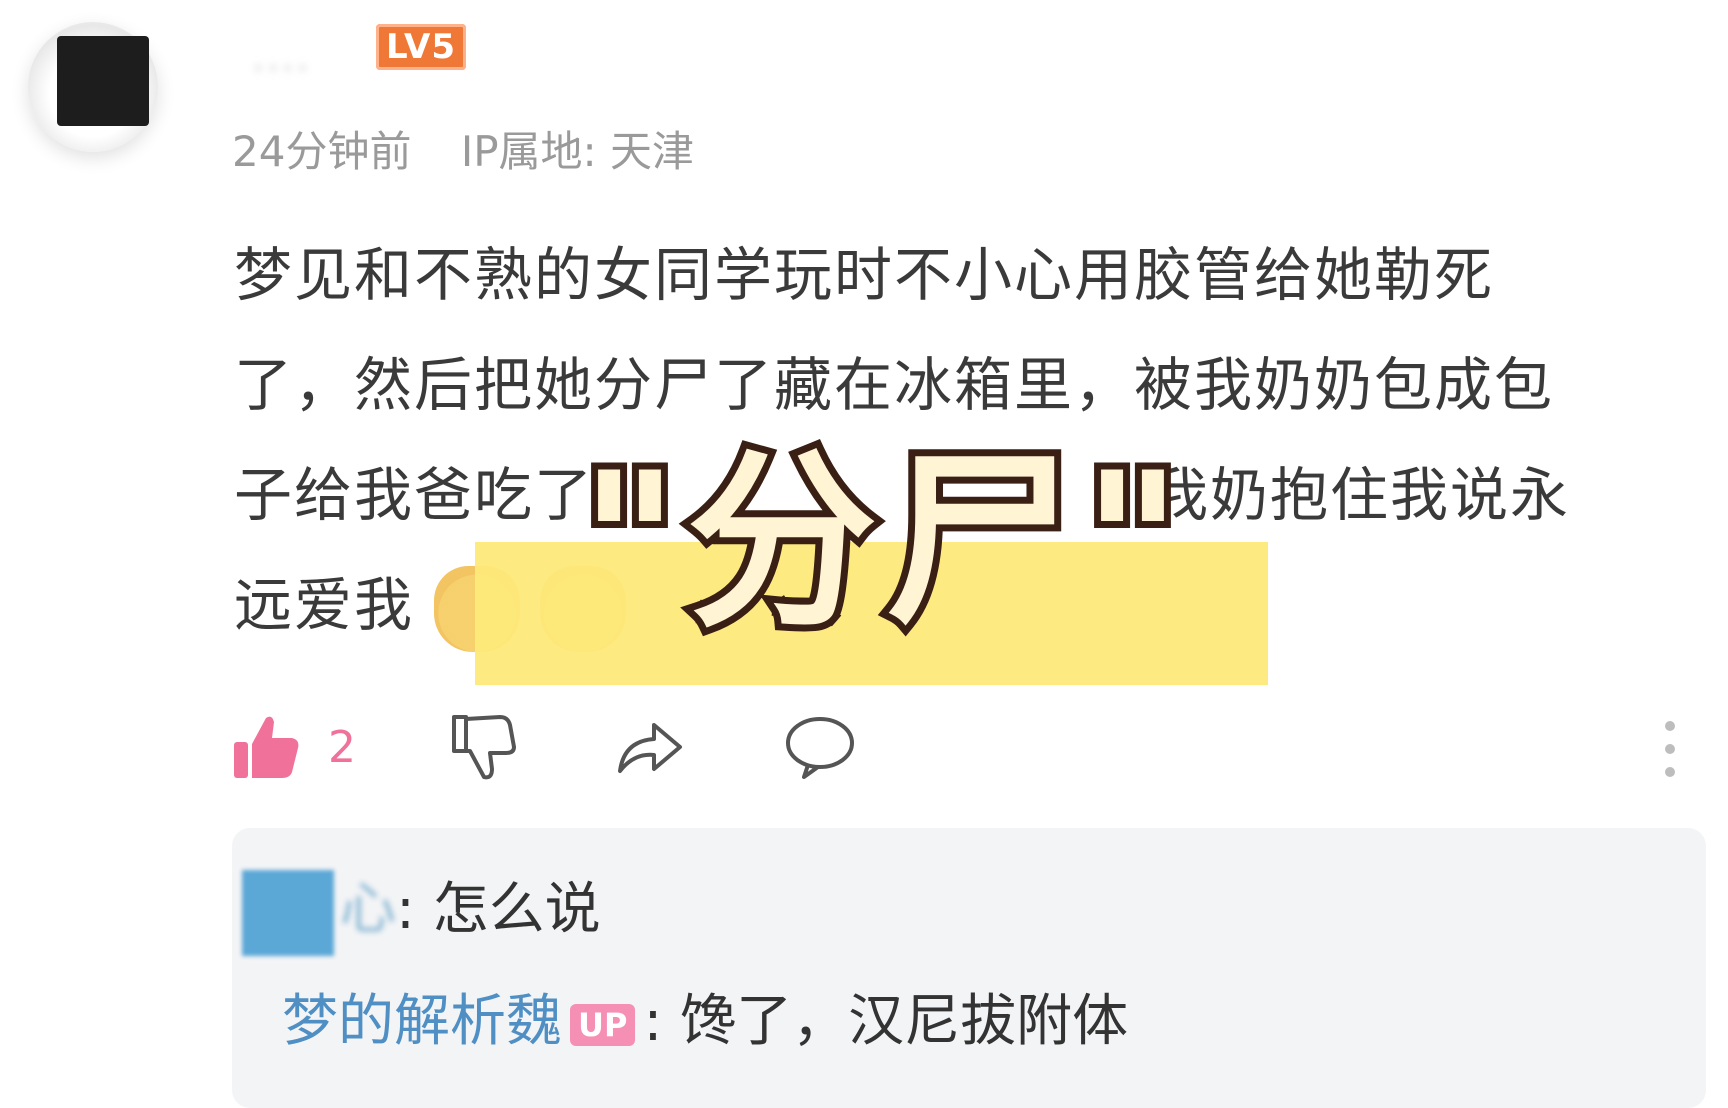 This screenshot has width=1728, height=1108. I want to click on comment-bubble-icon, so click(820, 748).